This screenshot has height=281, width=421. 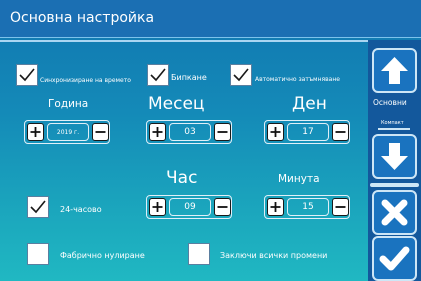 I want to click on beep-label: Бипкане, so click(x=189, y=77).